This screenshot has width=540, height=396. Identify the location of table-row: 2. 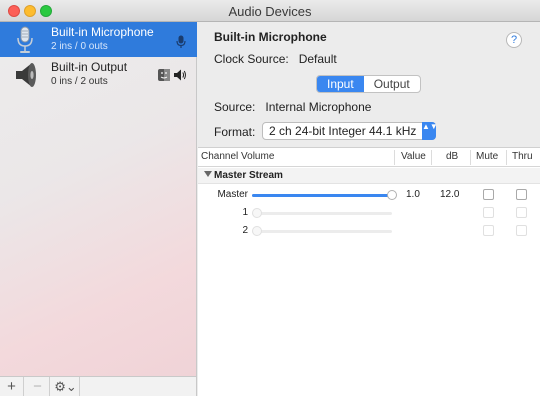
(369, 231).